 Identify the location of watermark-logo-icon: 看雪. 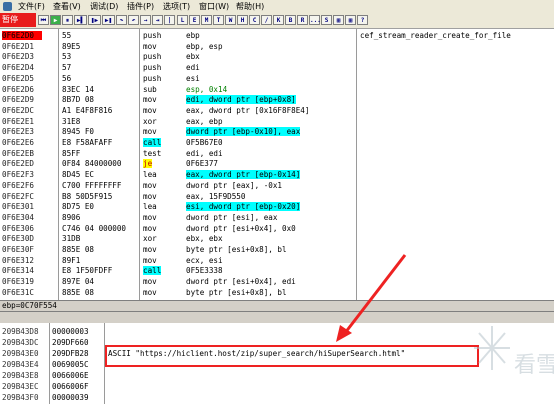
(514, 352).